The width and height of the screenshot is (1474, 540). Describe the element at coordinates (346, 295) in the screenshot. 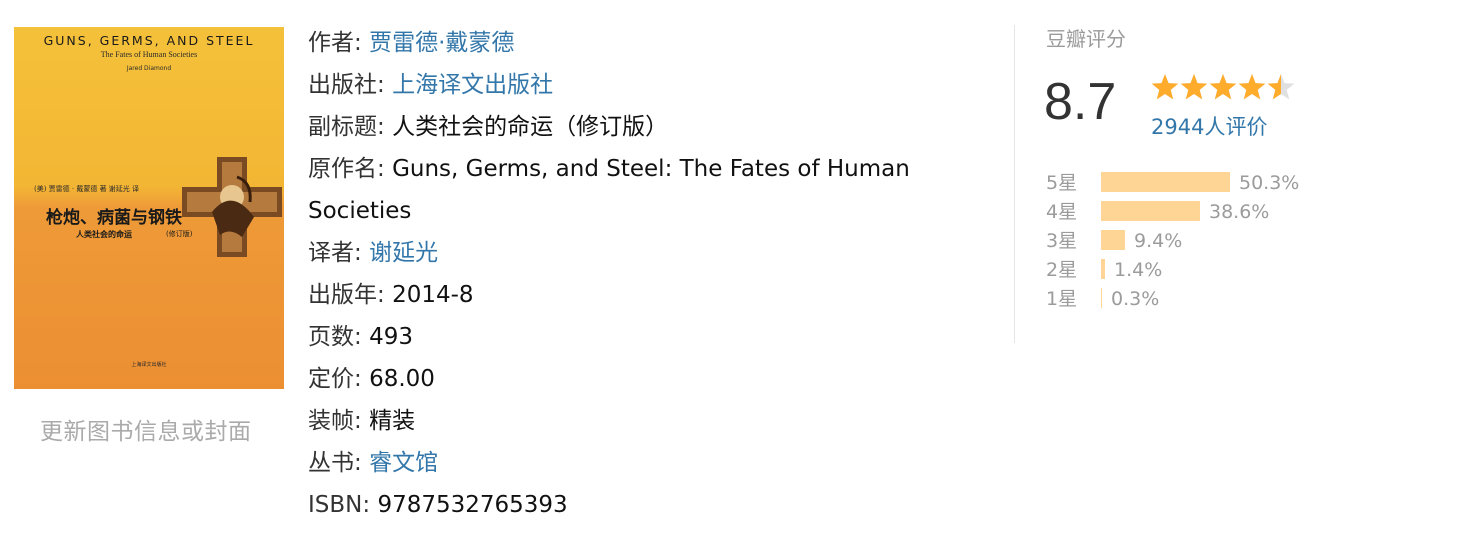

I see `publish-year-label: 出版年:` at that location.